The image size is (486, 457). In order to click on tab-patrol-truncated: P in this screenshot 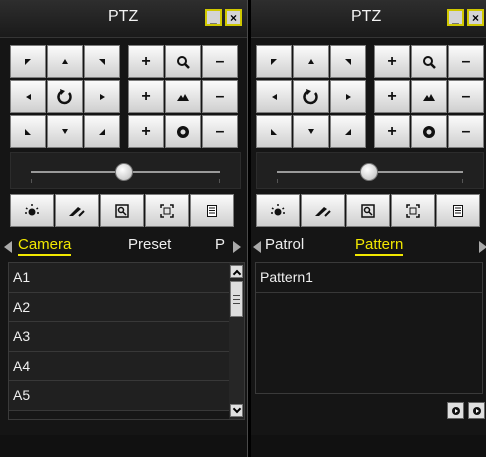, I will do `click(220, 244)`.